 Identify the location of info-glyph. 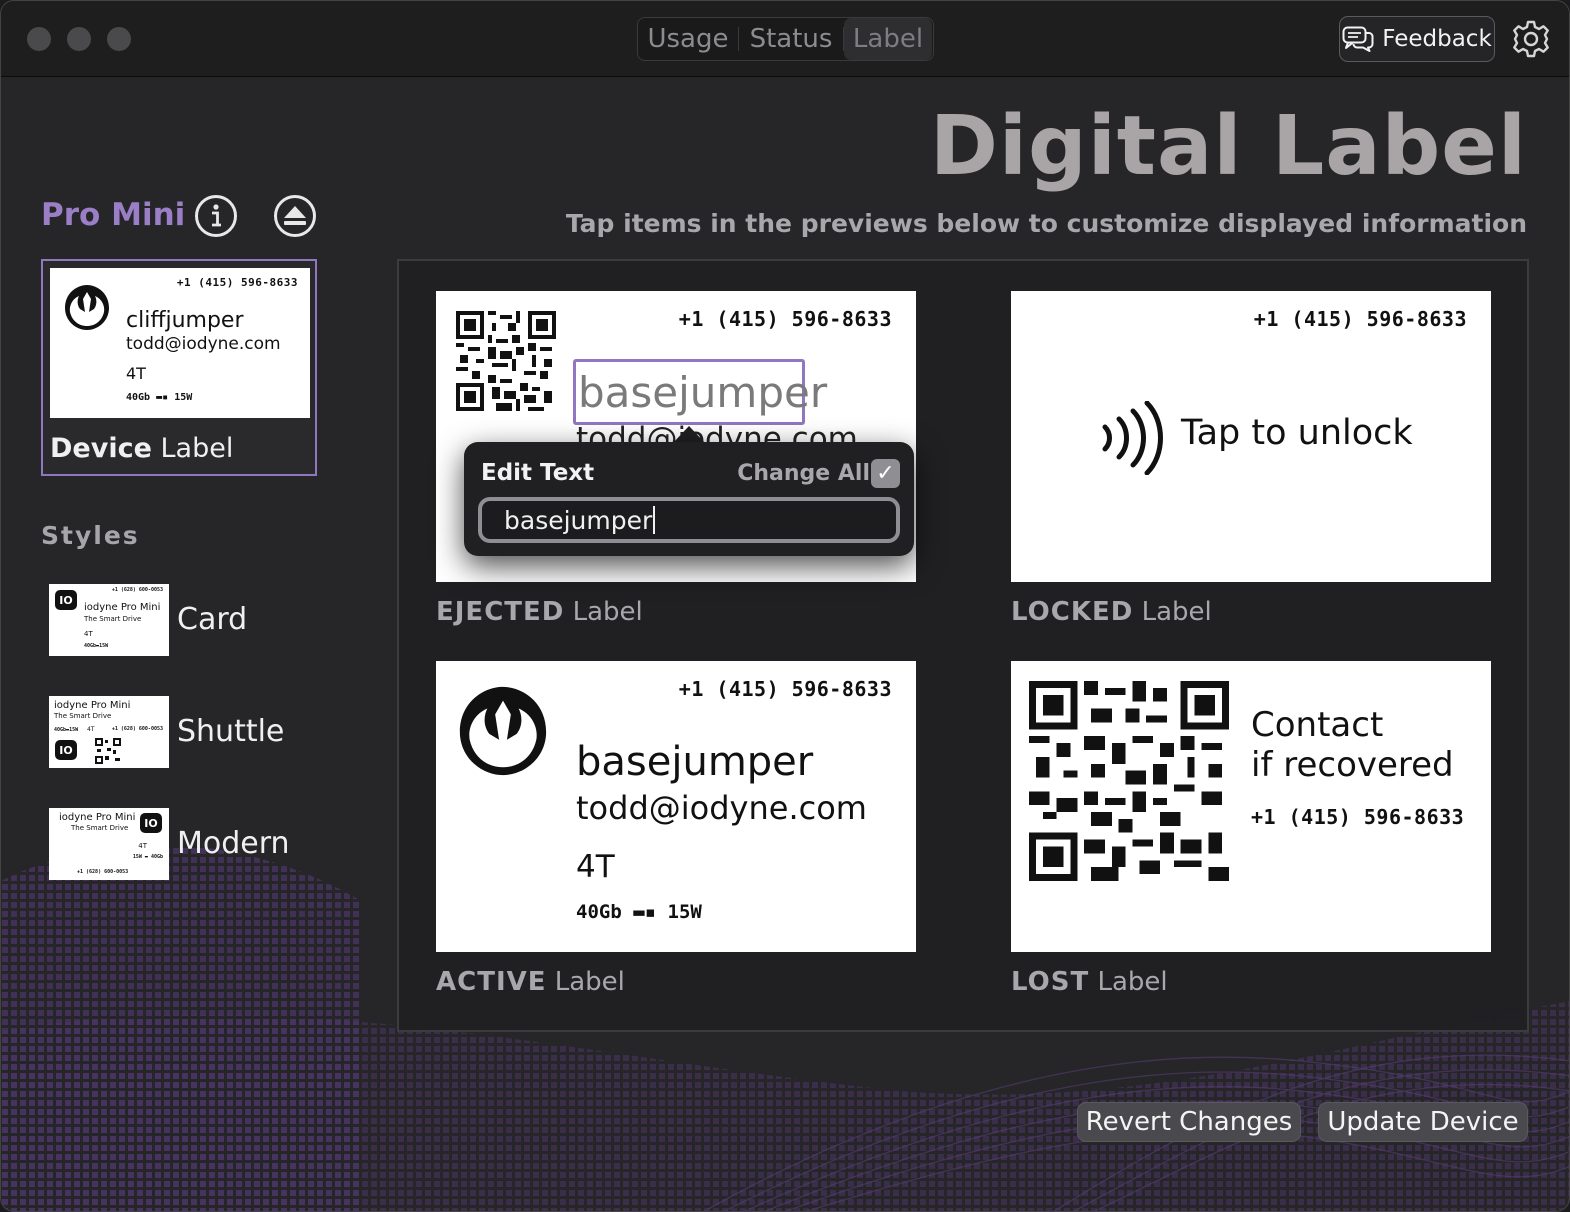
(216, 215).